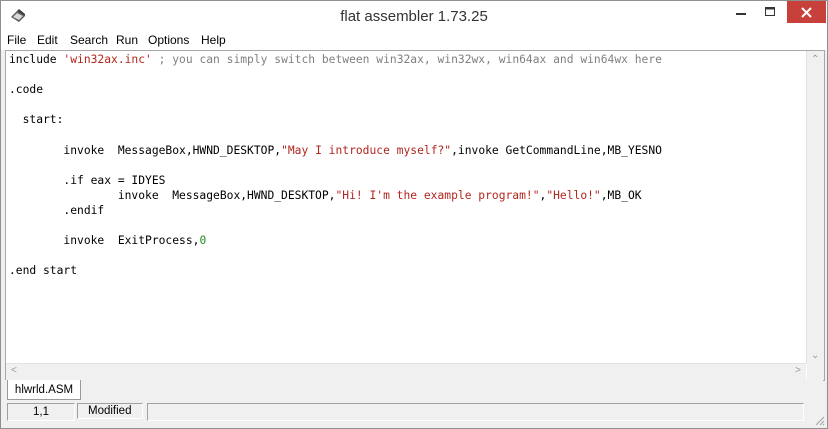 This screenshot has width=828, height=429. Describe the element at coordinates (36, 59) in the screenshot. I see `code-token: include` at that location.